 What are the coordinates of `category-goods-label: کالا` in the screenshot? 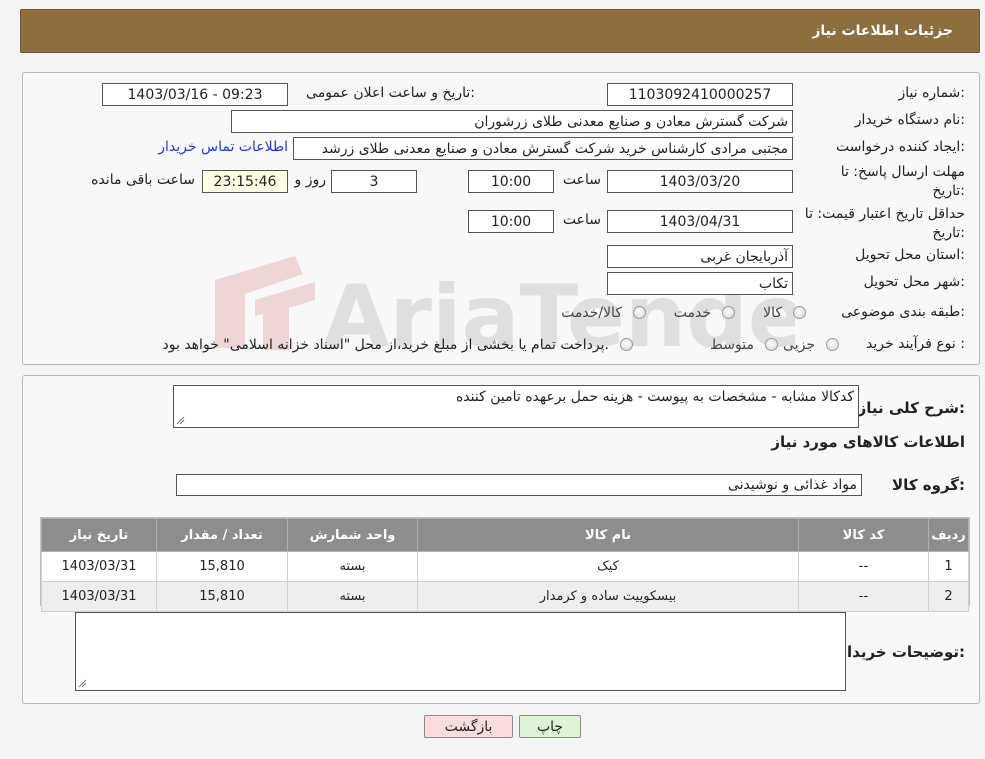 It's located at (772, 313).